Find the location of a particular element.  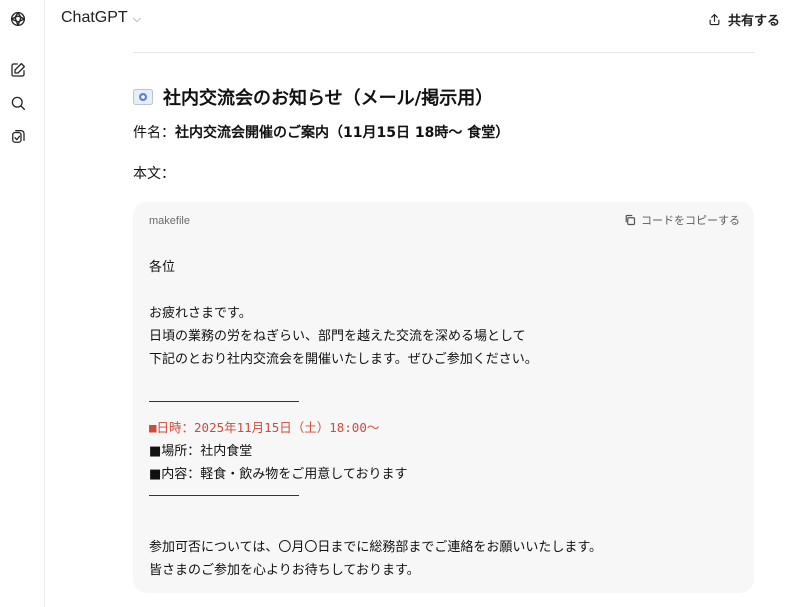

sidebar-rail is located at coordinates (22, 303).